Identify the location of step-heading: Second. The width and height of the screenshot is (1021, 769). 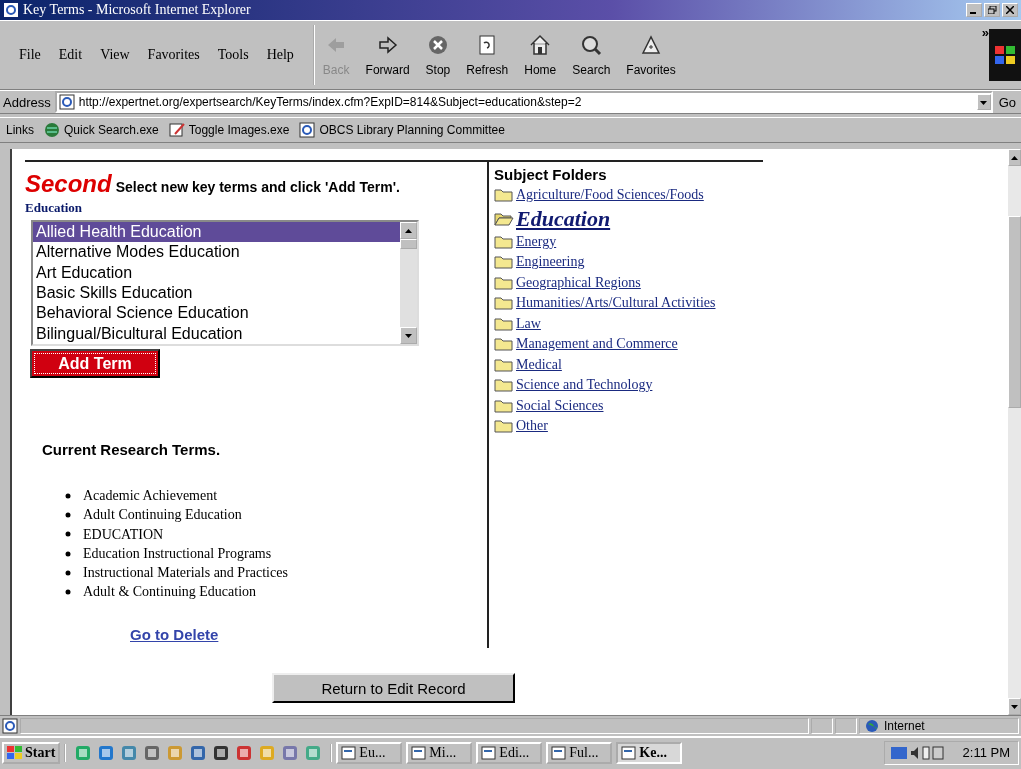
(68, 184).